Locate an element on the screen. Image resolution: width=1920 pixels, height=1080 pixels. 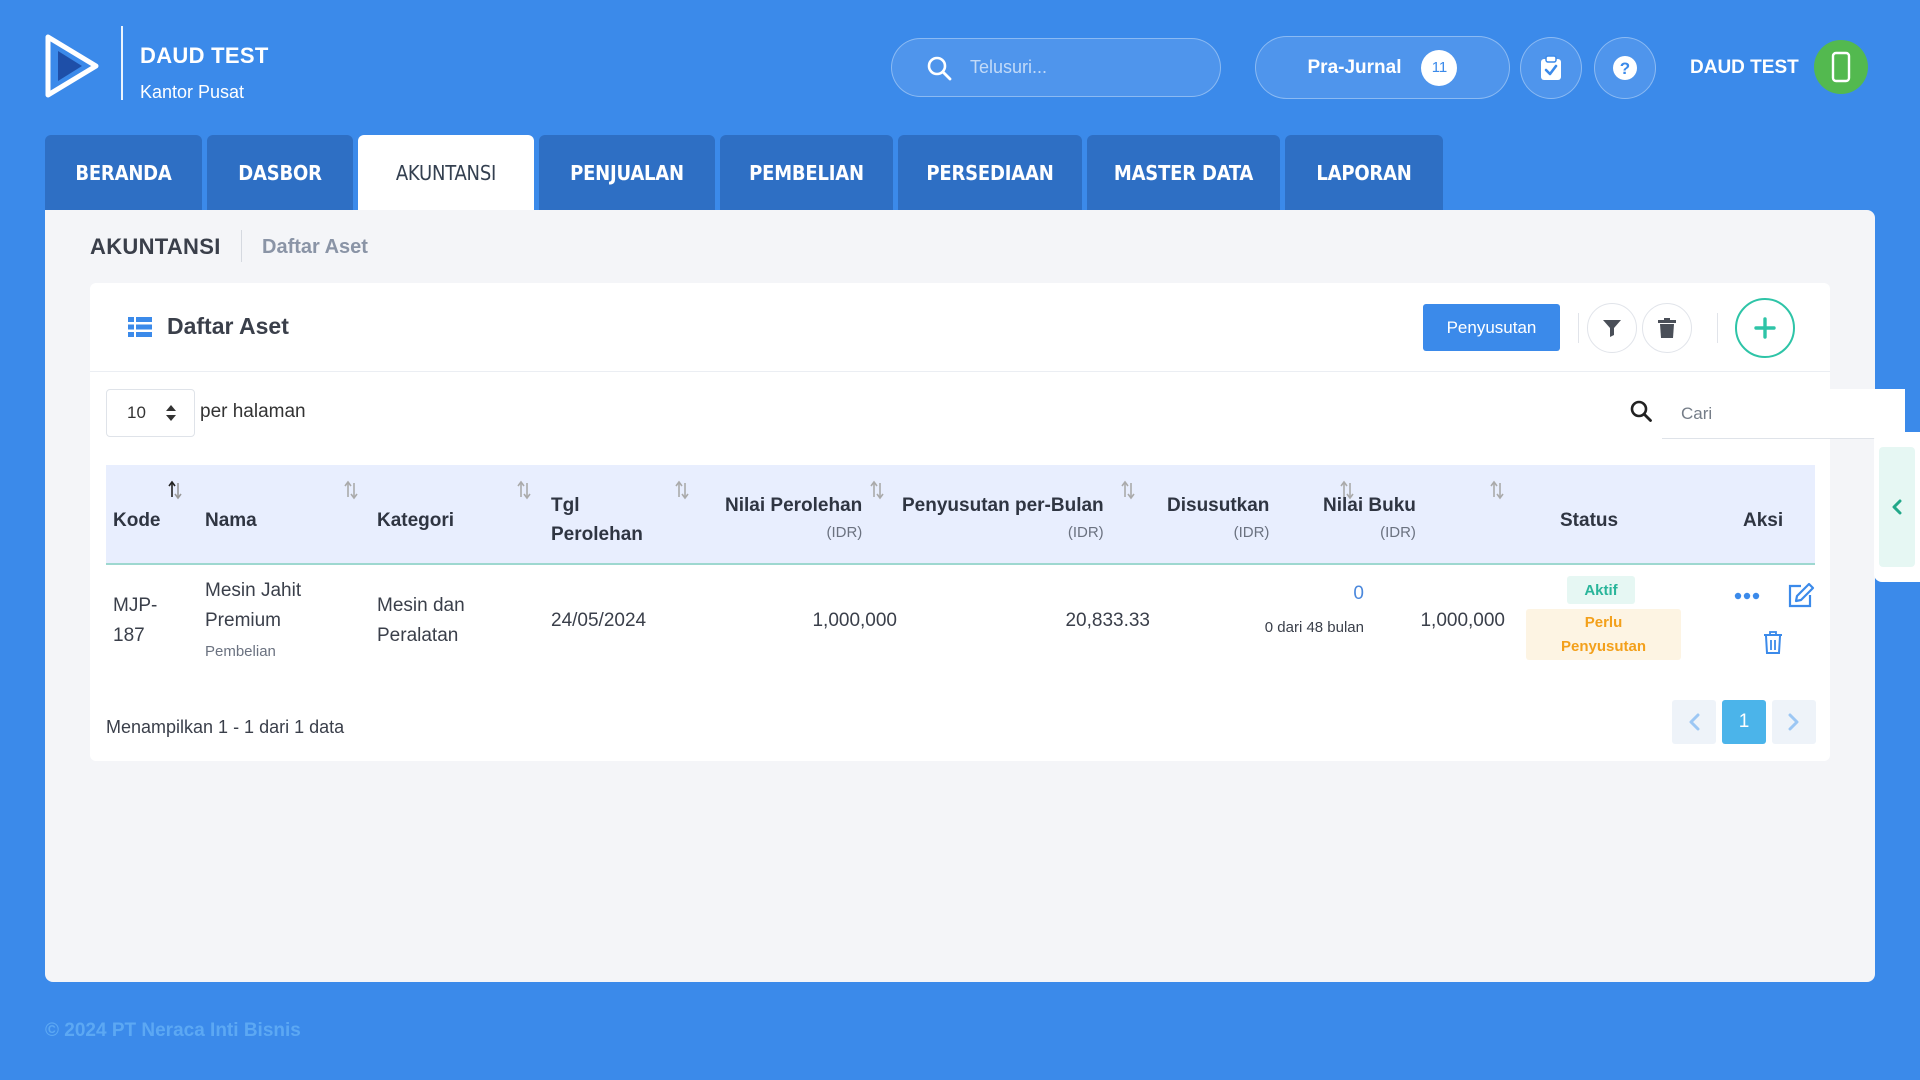
col-penyusutan: Penyusutan per-Bulan (IDR) is located at coordinates (1003, 516).